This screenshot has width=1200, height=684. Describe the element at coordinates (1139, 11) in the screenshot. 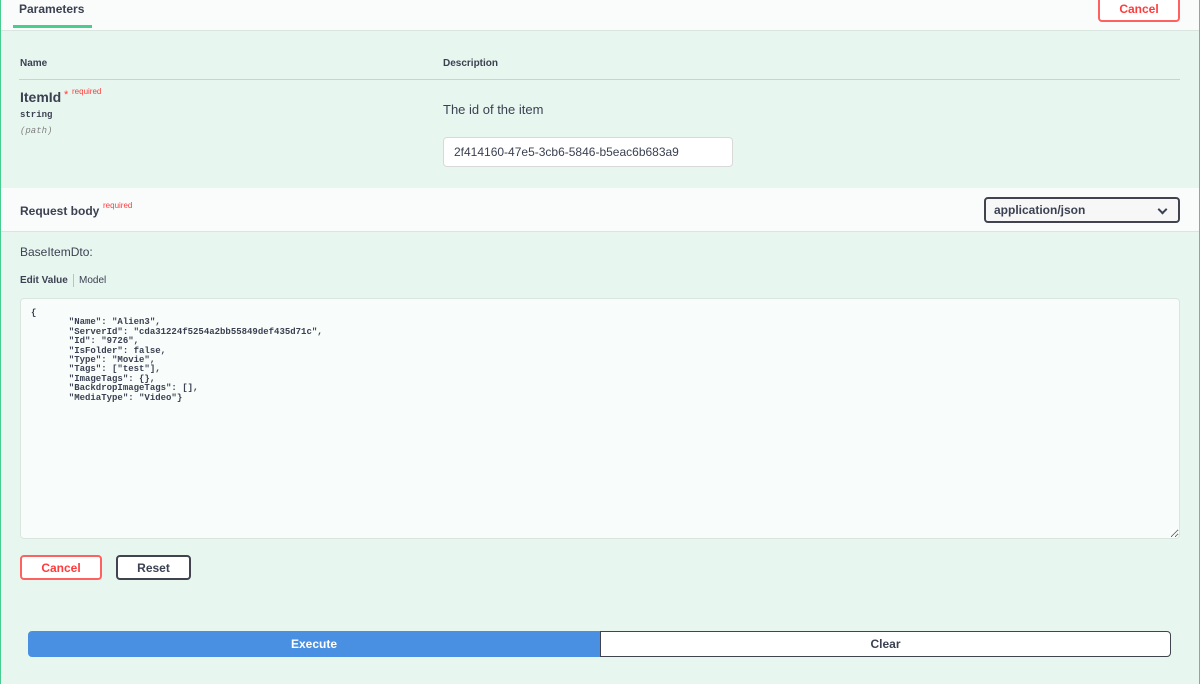

I see `cancel-try-out-button: Cancel` at that location.